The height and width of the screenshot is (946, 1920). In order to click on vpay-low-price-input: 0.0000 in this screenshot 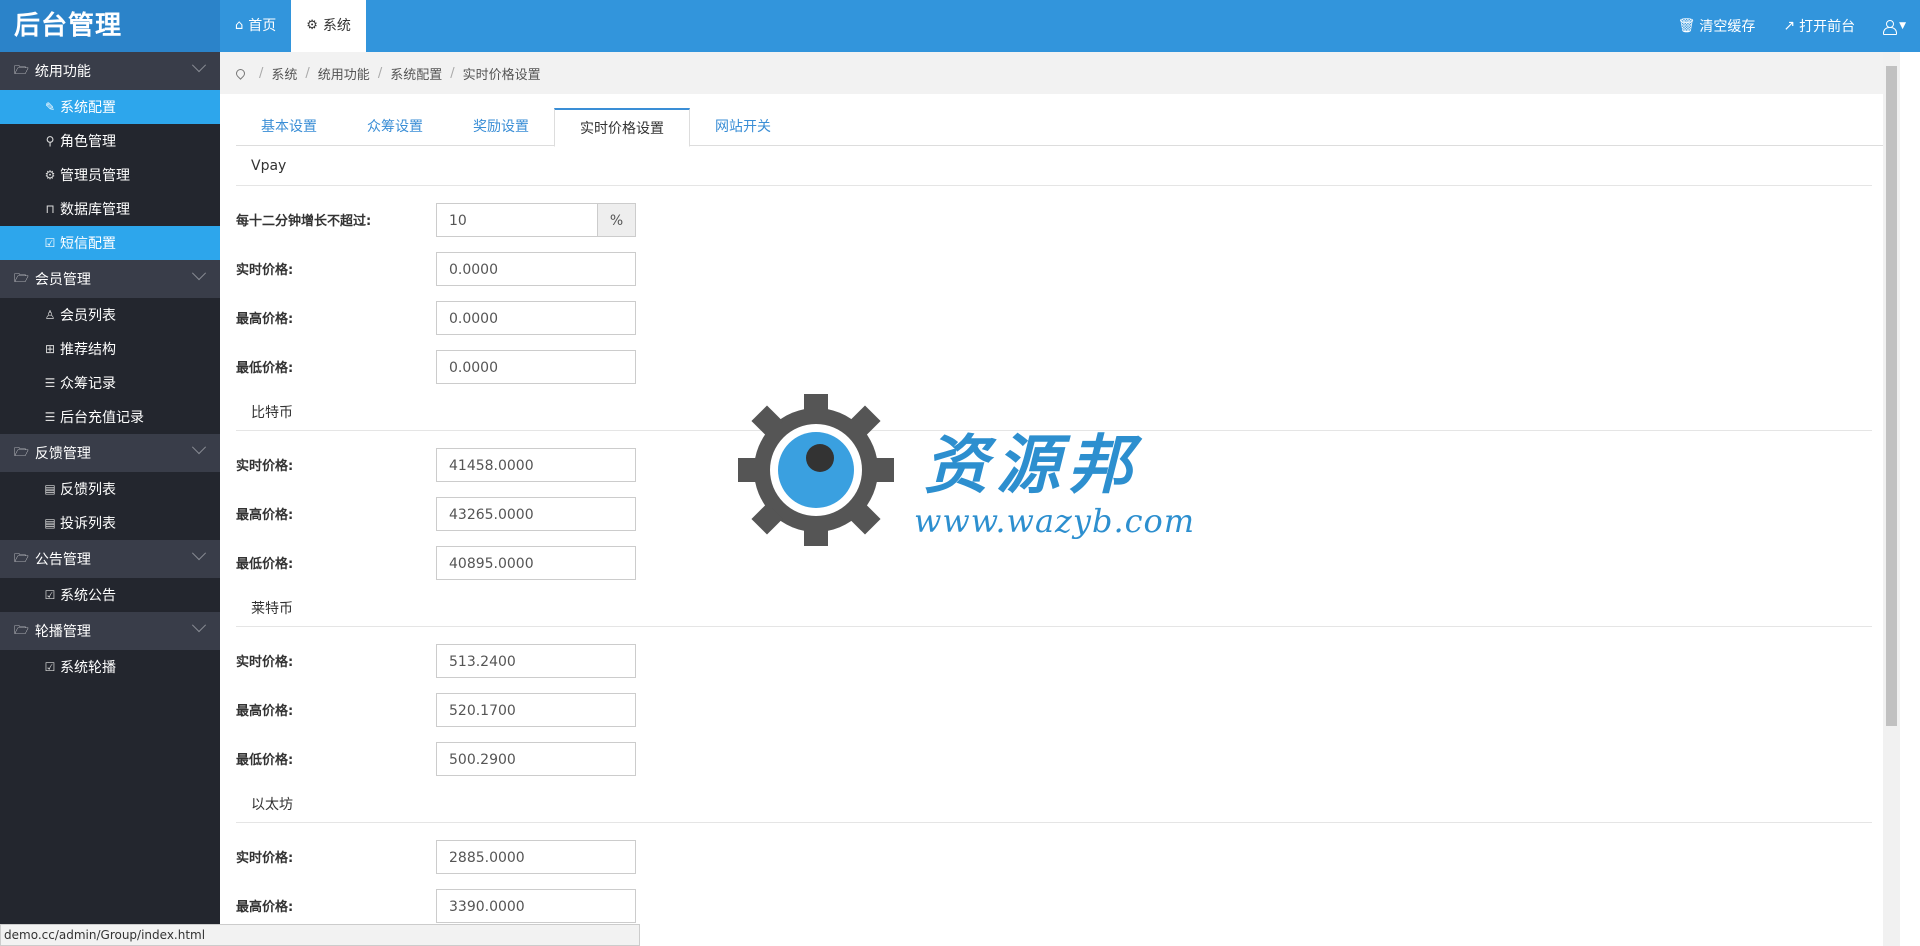, I will do `click(536, 366)`.